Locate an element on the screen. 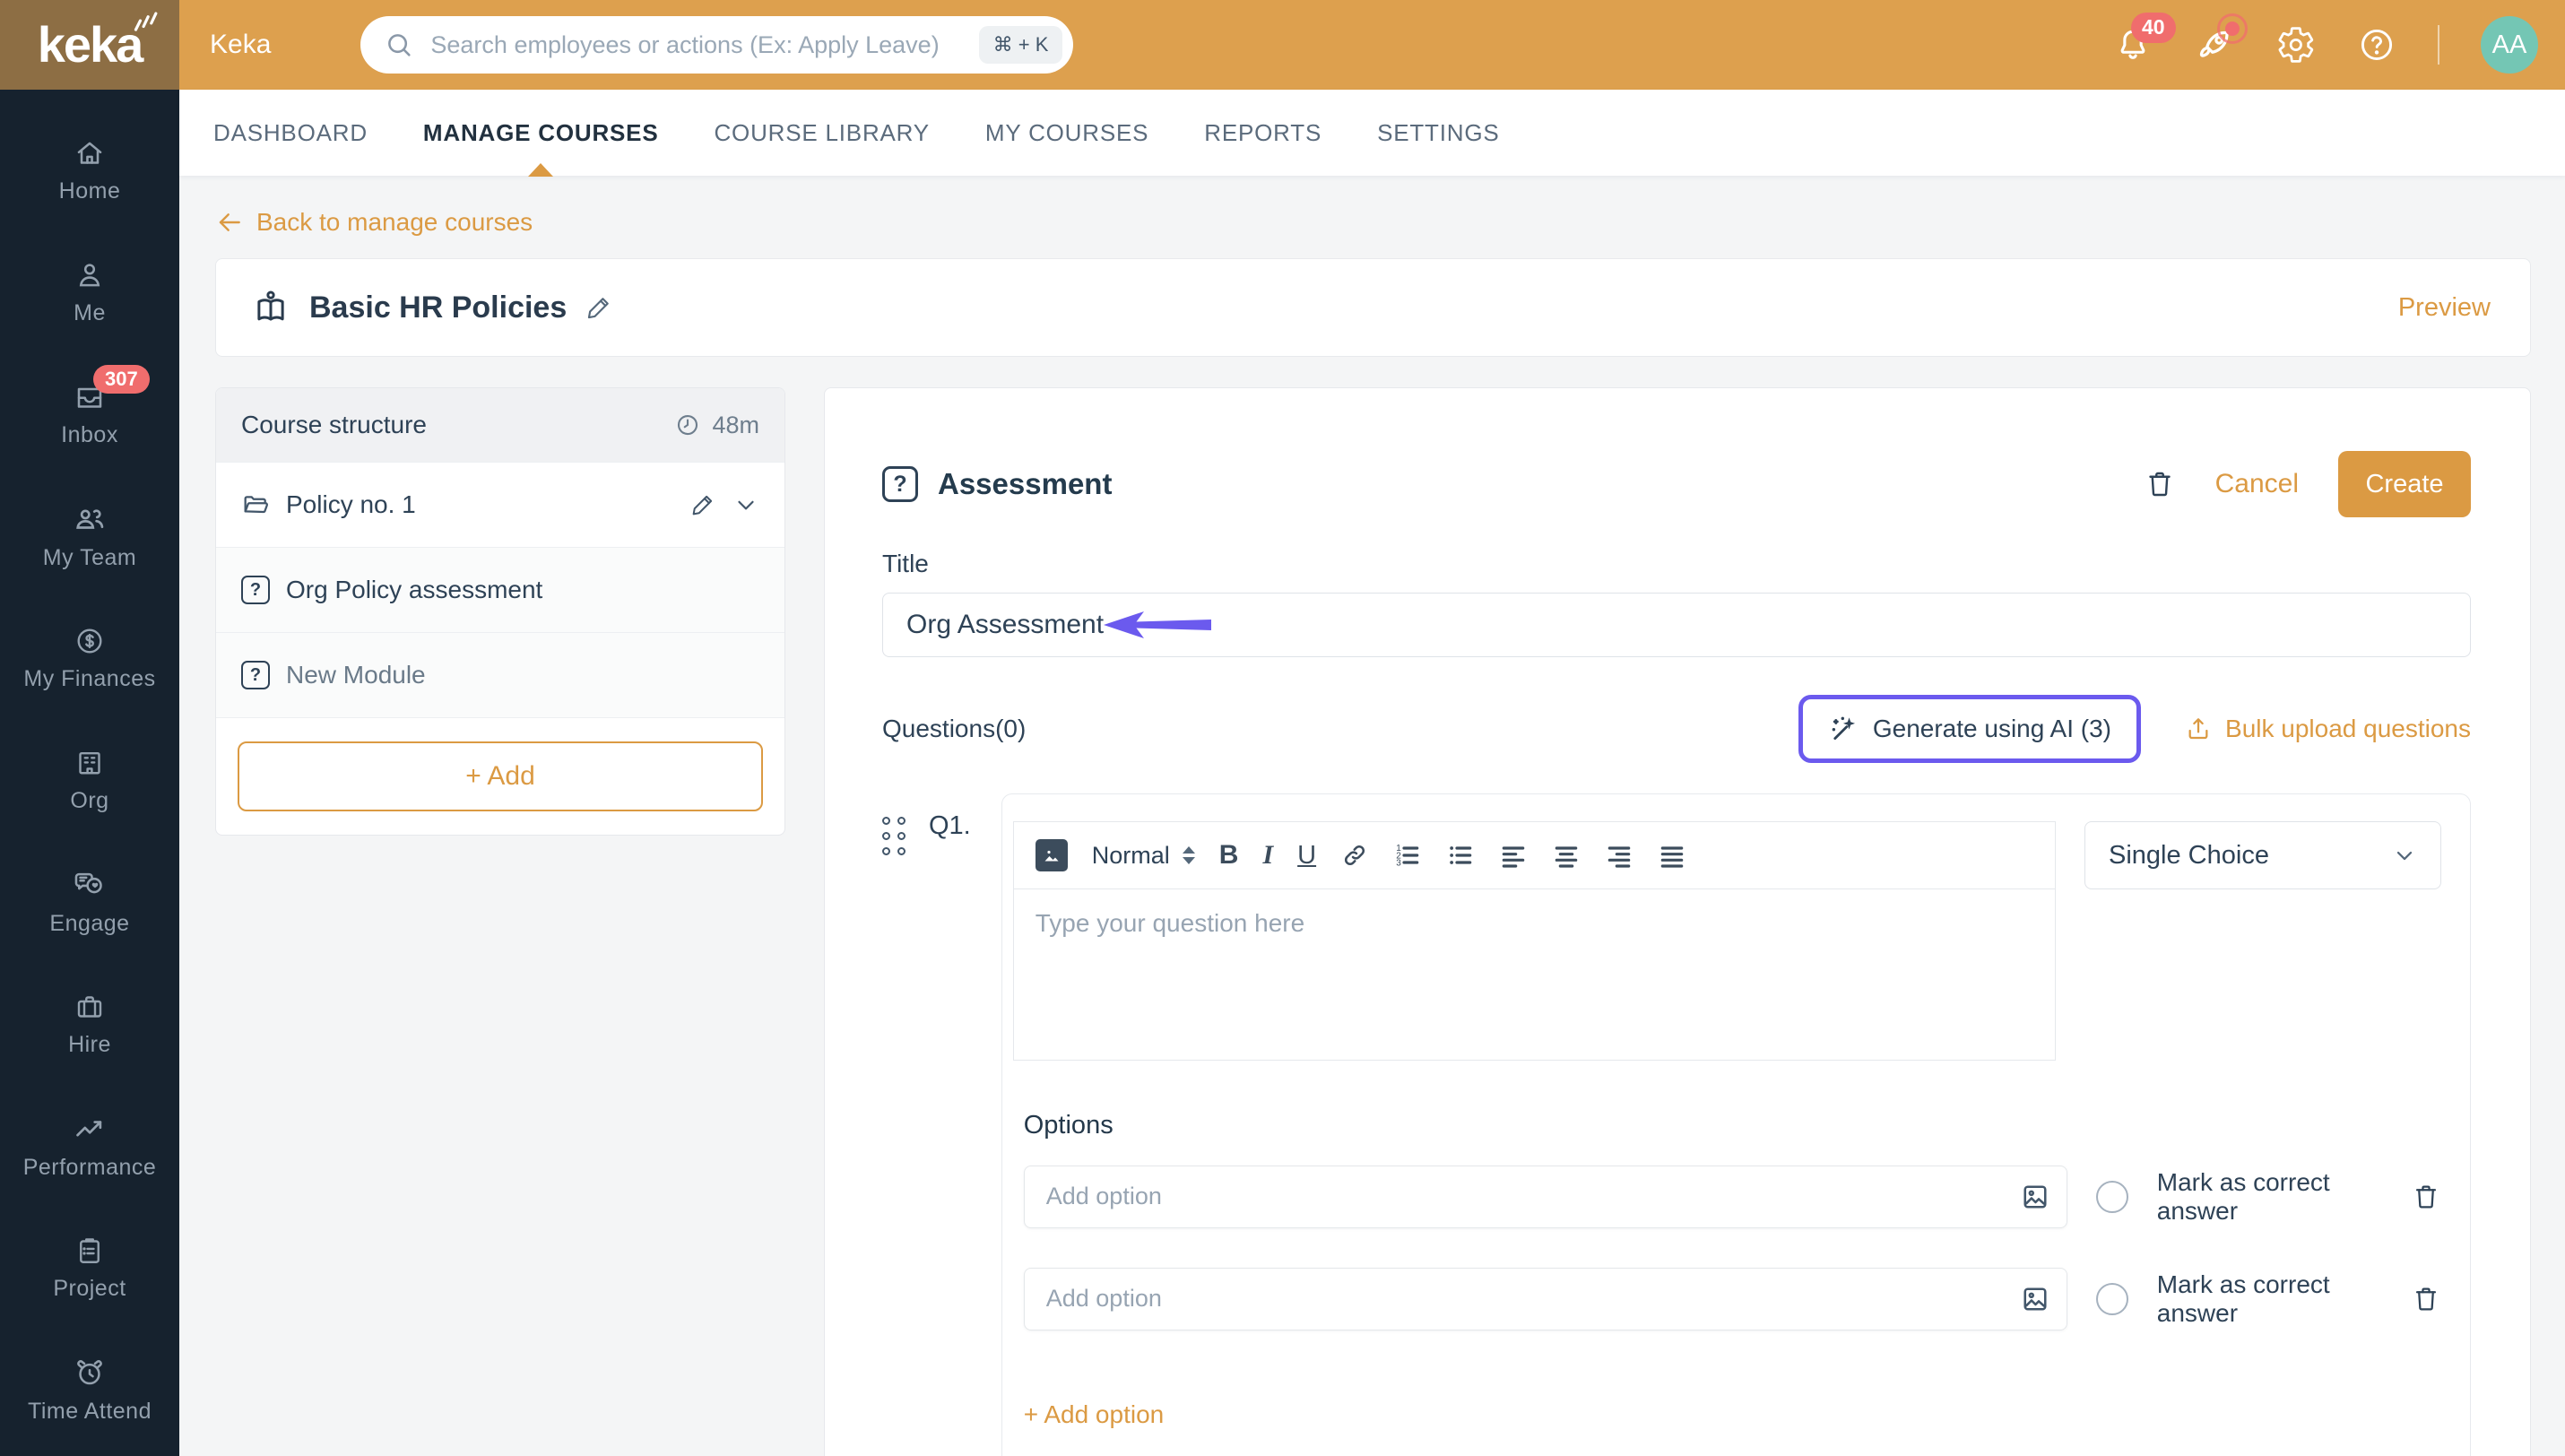  tab-course-library: COURSE LIBRARY is located at coordinates (821, 133).